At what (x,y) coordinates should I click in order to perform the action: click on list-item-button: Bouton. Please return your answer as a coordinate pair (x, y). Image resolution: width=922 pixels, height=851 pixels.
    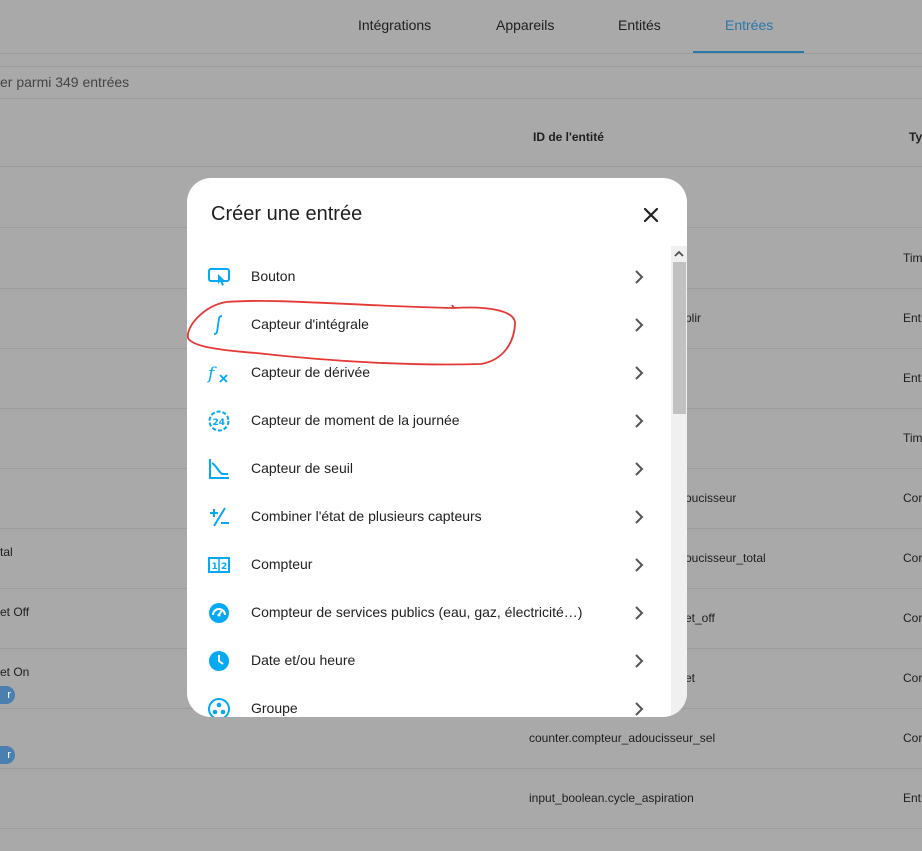
    Looking at the image, I should click on (429, 277).